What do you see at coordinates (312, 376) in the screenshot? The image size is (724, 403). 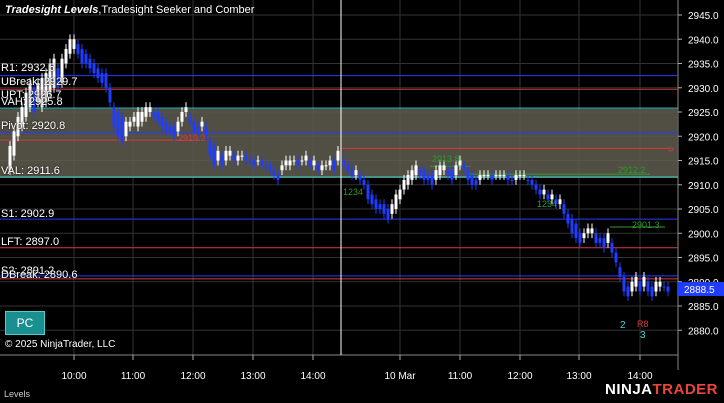 I see `time-tick-label: 14:00` at bounding box center [312, 376].